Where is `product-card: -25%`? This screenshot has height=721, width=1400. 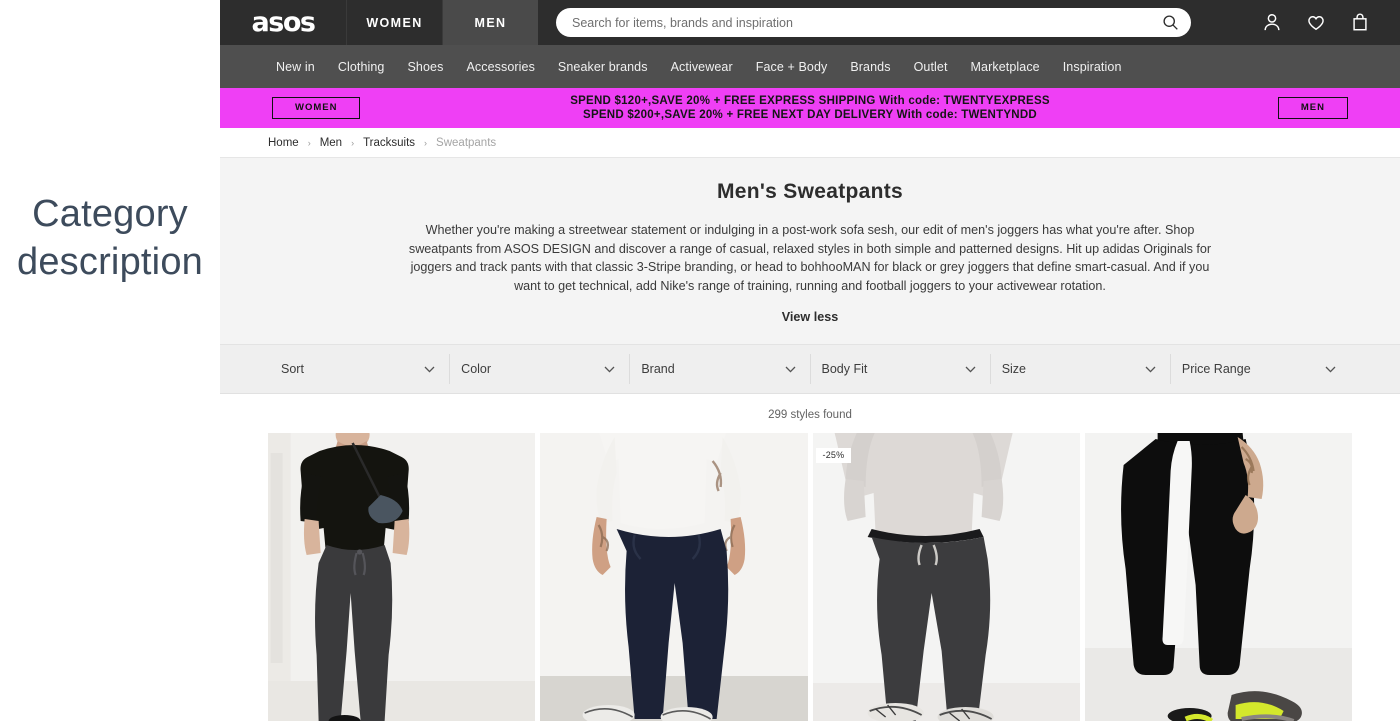 product-card: -25% is located at coordinates (946, 577).